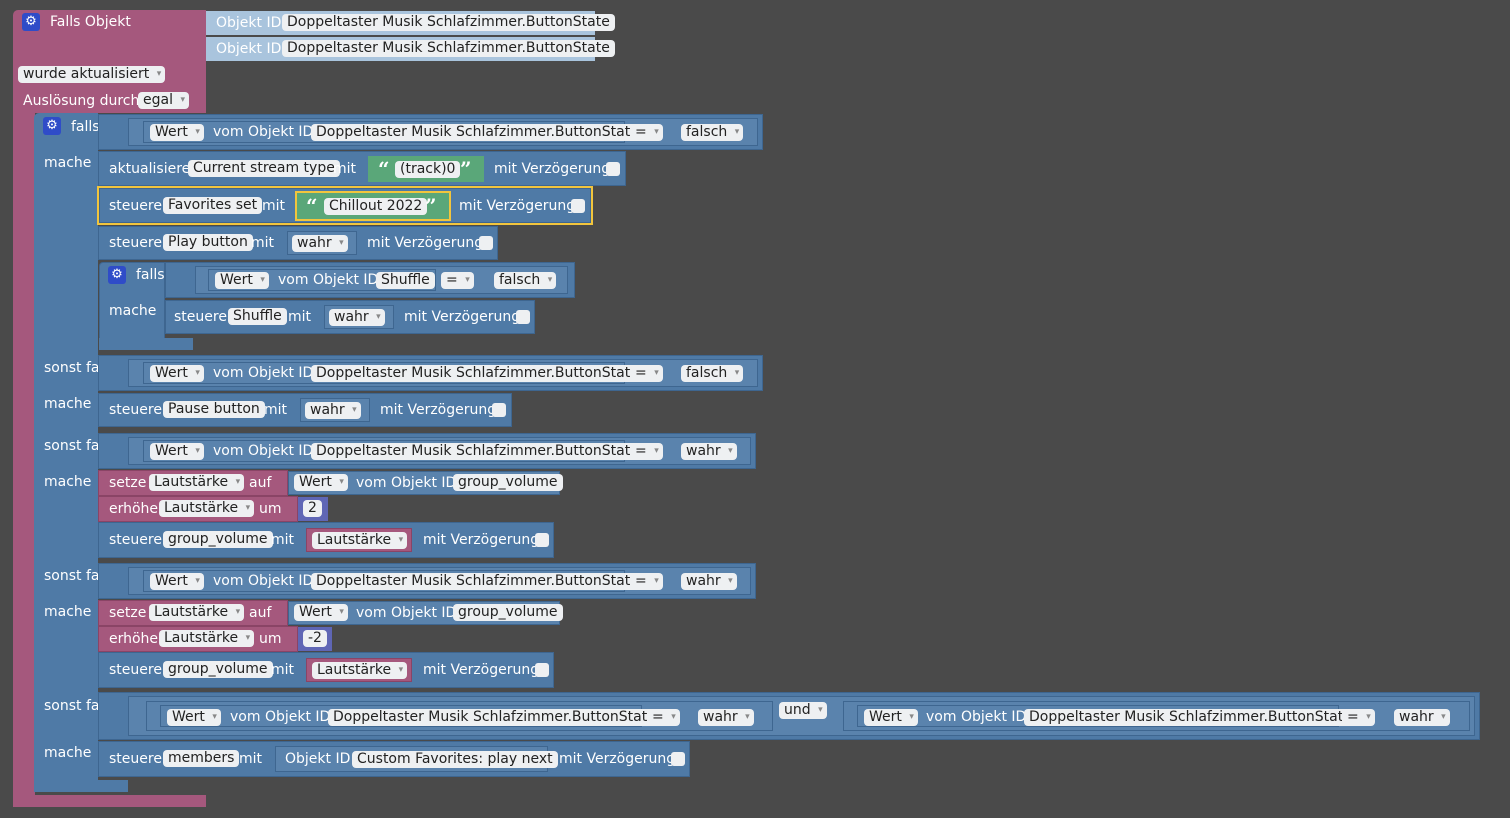  I want to click on trigger-block-spine, so click(24, 455).